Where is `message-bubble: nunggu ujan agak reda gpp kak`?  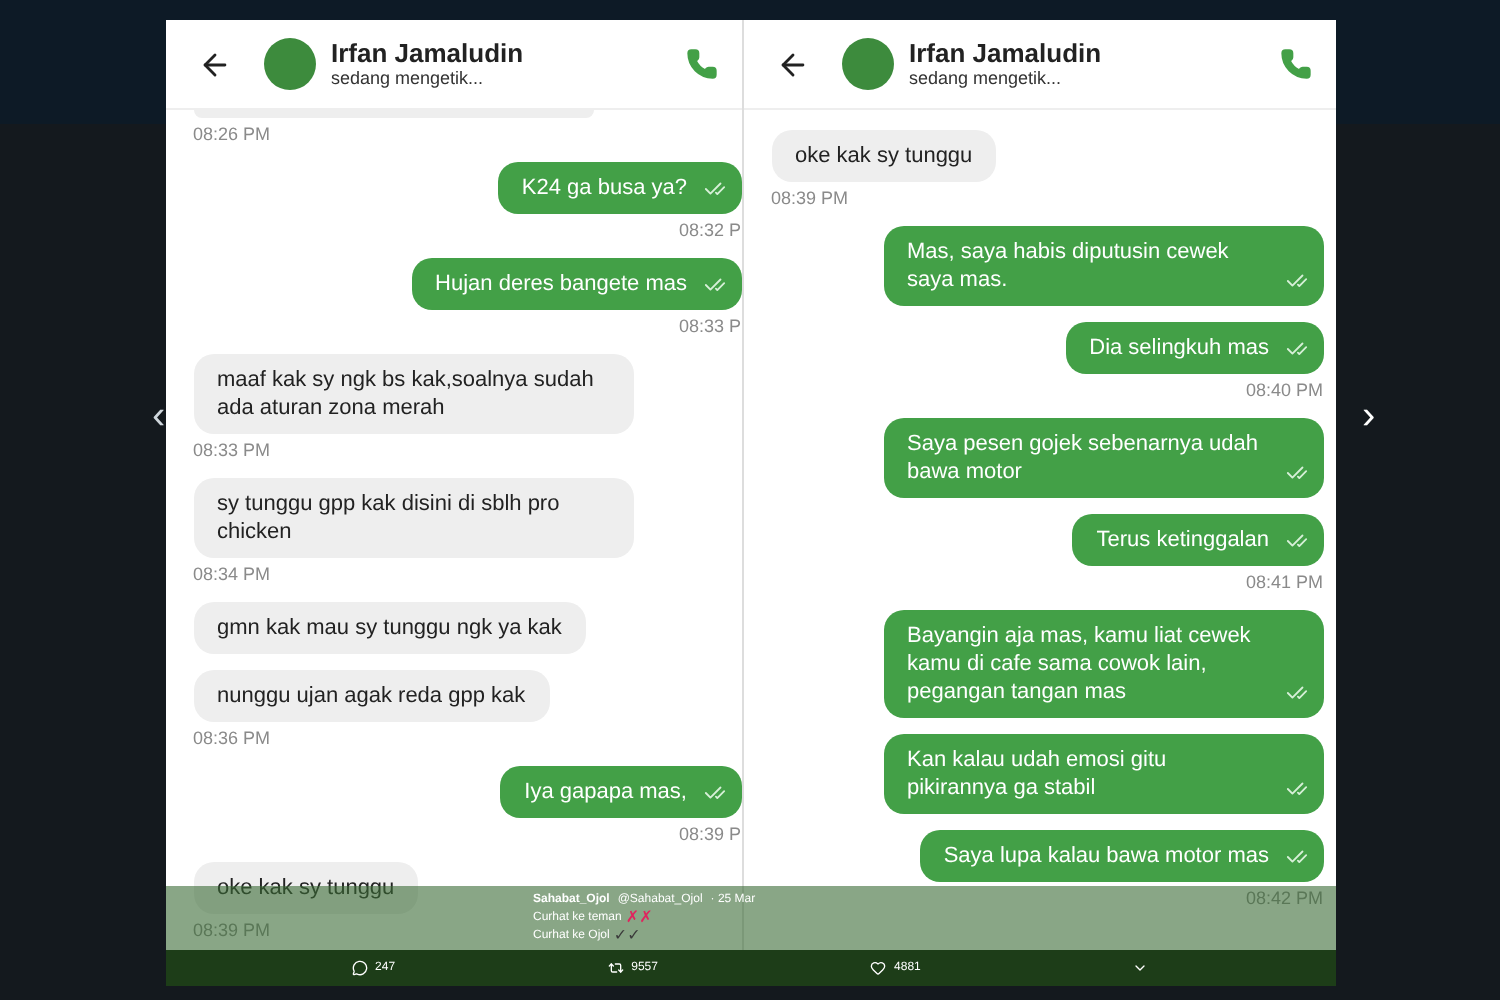 message-bubble: nunggu ujan agak reda gpp kak is located at coordinates (371, 696).